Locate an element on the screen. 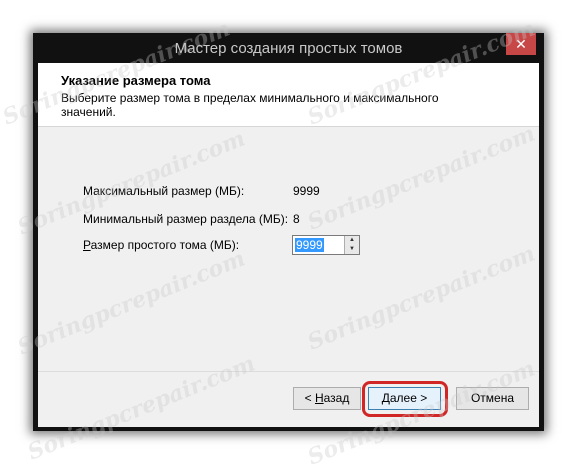 This screenshot has height=471, width=577. back-button-mnemonic: Н is located at coordinates (319, 398).